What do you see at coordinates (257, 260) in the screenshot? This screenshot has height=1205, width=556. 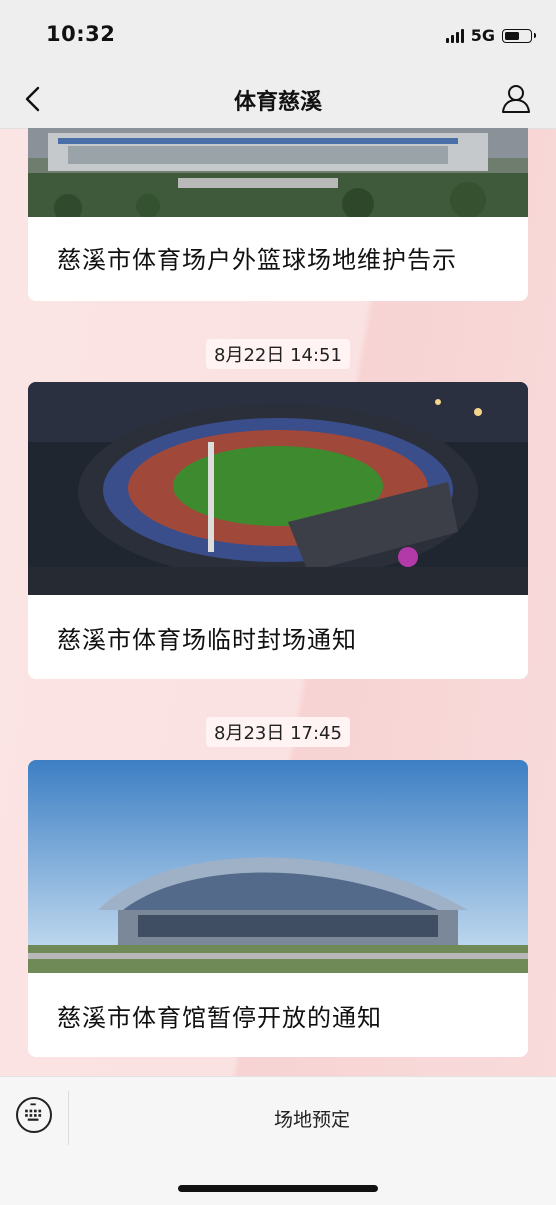 I see `article-title: 慈溪市体育场户外篮球场地维护告示` at bounding box center [257, 260].